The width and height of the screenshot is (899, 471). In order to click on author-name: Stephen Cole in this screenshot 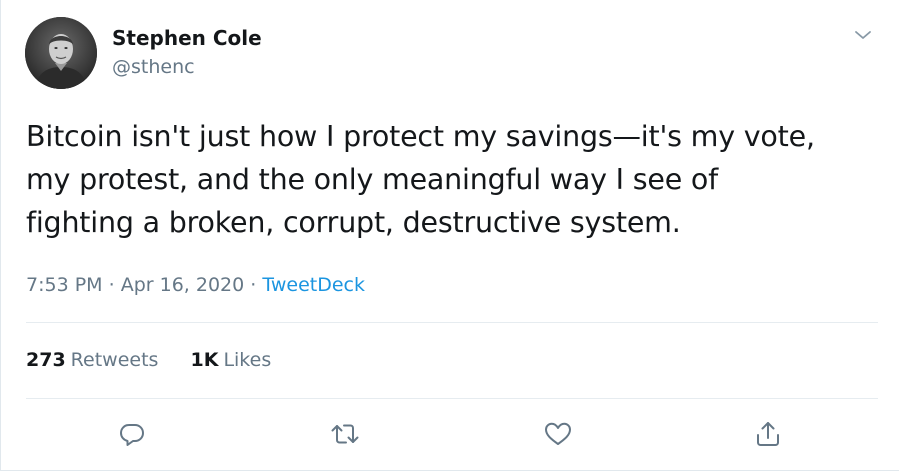, I will do `click(187, 38)`.